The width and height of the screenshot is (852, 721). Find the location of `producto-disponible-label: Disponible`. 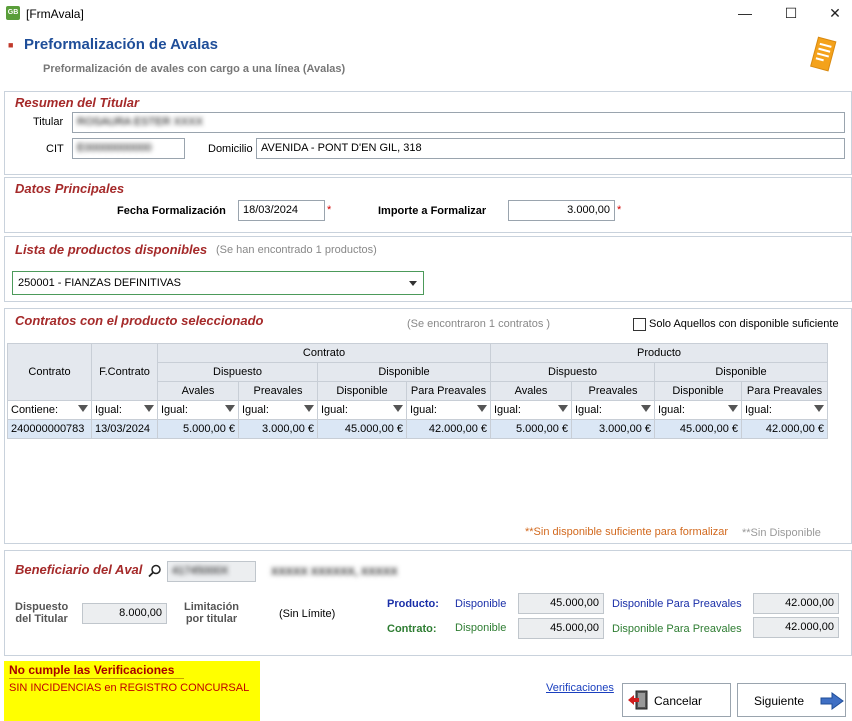

producto-disponible-label: Disponible is located at coordinates (481, 604).